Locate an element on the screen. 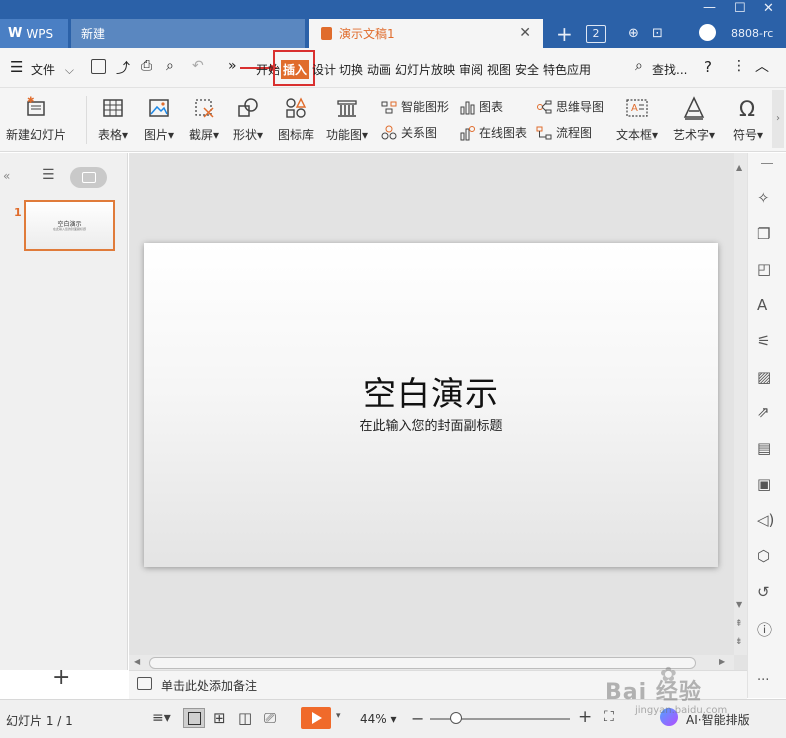 The height and width of the screenshot is (738, 786). file-label: 文件 is located at coordinates (43, 70).